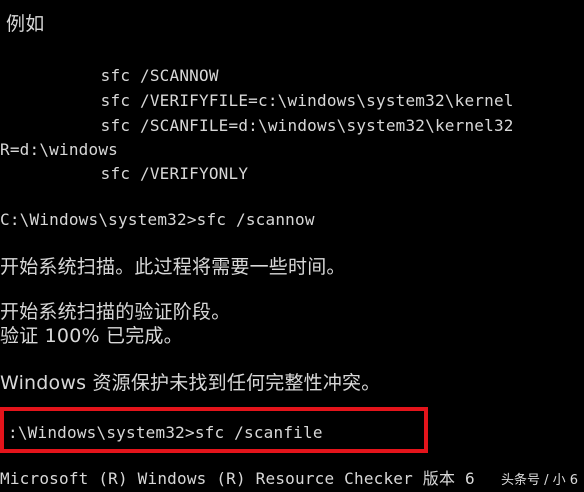 The width and height of the screenshot is (584, 492). I want to click on console-line-no-violations: Windows 资源保护未找到任何完整性冲突。, so click(190, 383).